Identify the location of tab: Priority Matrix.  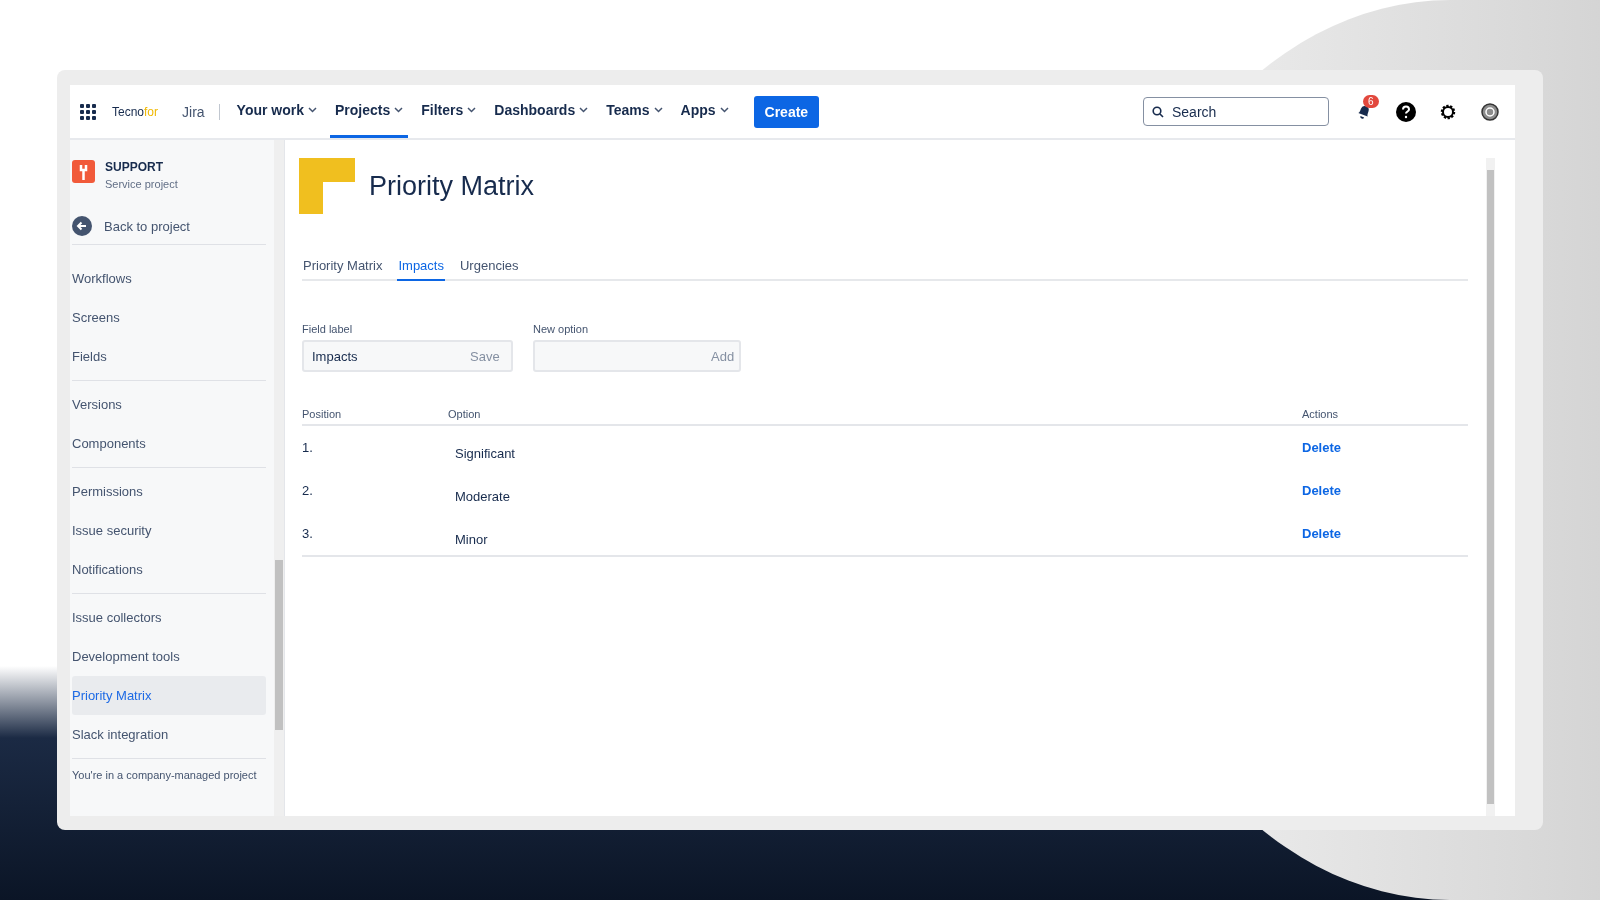
(343, 267).